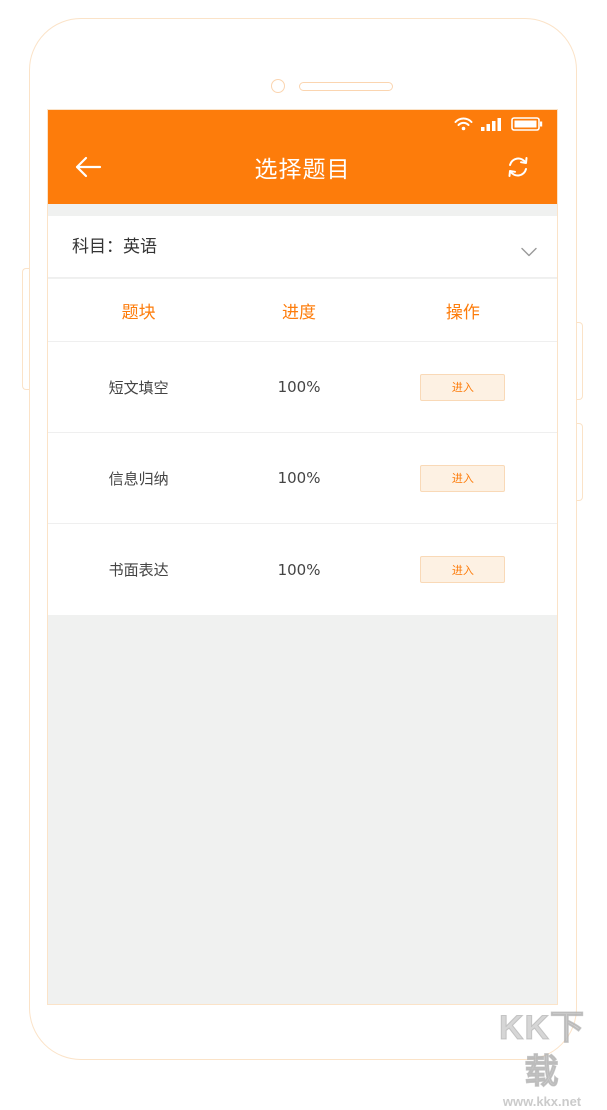 The height and width of the screenshot is (1110, 607). I want to click on refresh-button, so click(518, 169).